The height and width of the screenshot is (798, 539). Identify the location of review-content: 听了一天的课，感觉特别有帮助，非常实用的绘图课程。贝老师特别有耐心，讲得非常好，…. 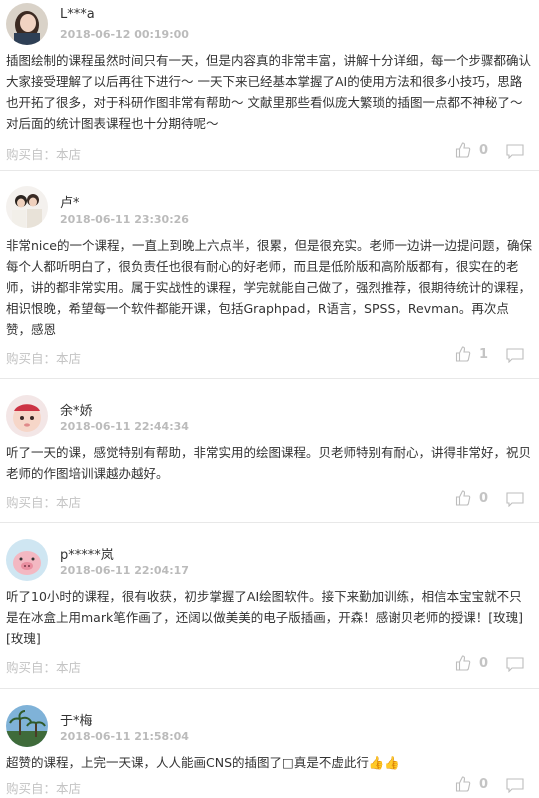
(269, 463).